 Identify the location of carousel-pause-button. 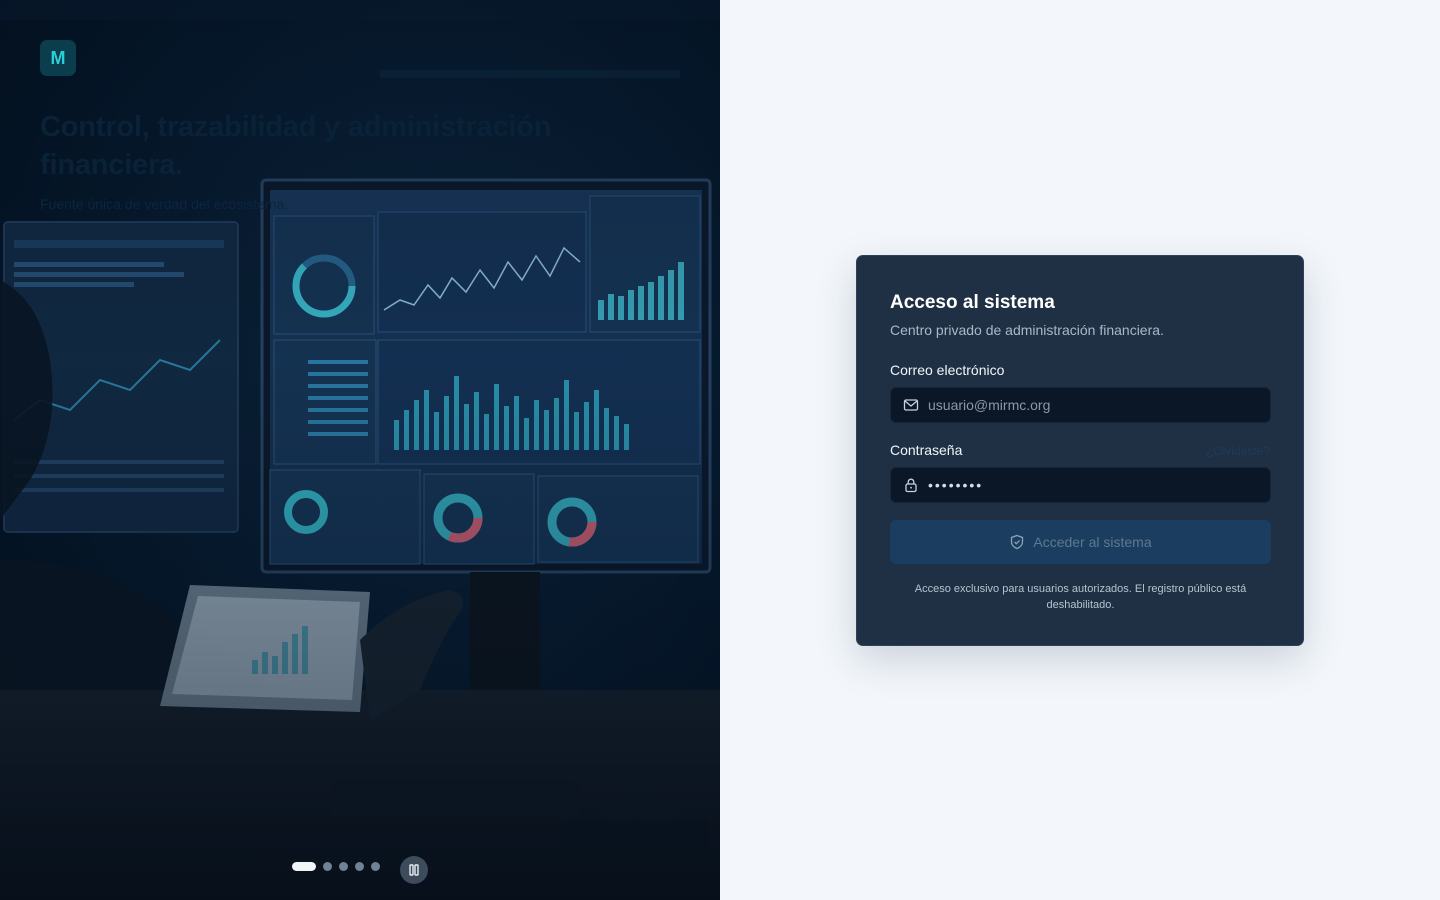
(414, 870).